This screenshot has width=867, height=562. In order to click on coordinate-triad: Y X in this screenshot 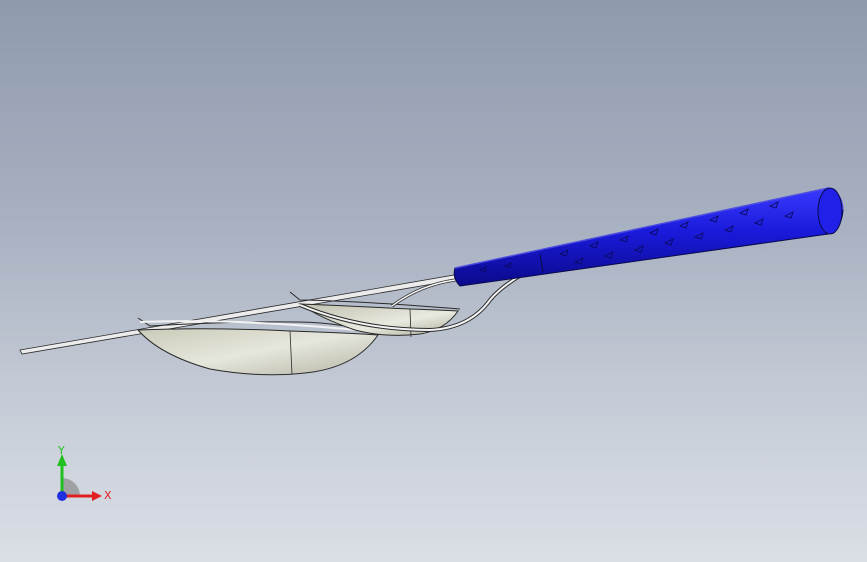, I will do `click(84, 473)`.